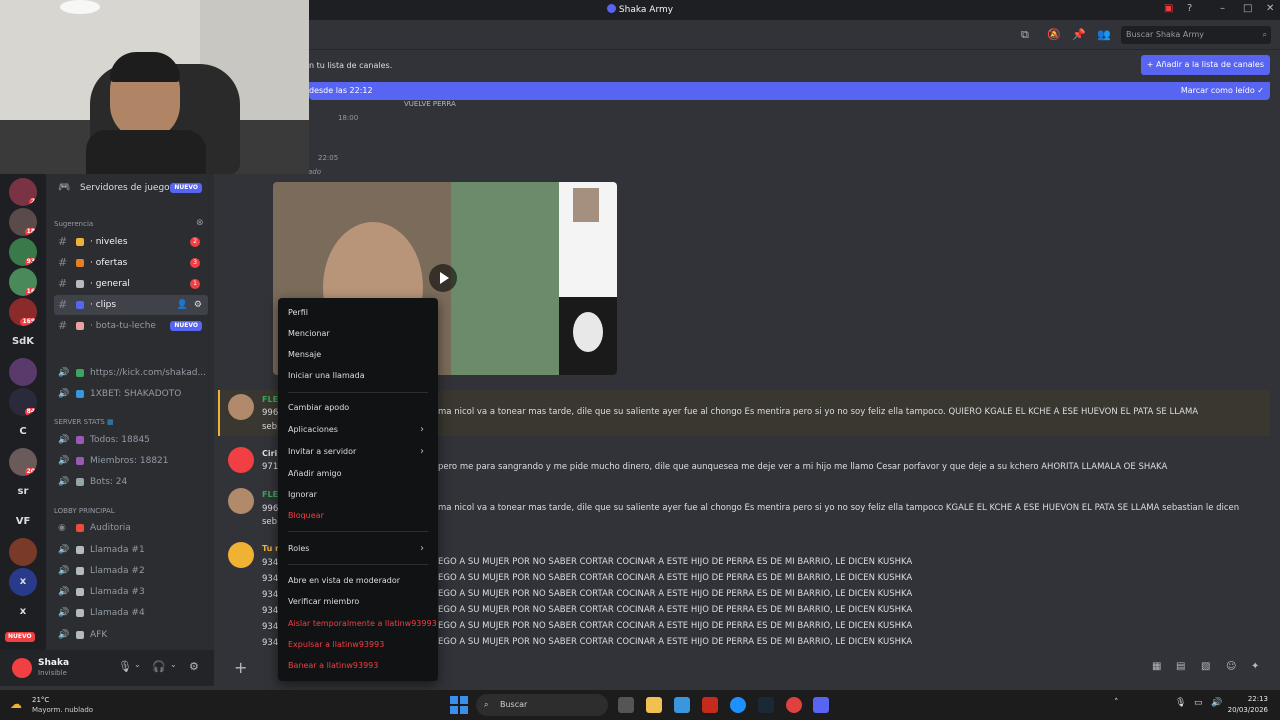 Image resolution: width=1280 pixels, height=720 pixels. Describe the element at coordinates (131, 188) in the screenshot. I see `game-servers-item: 🎮 Servidores de juegos NUEVO` at that location.